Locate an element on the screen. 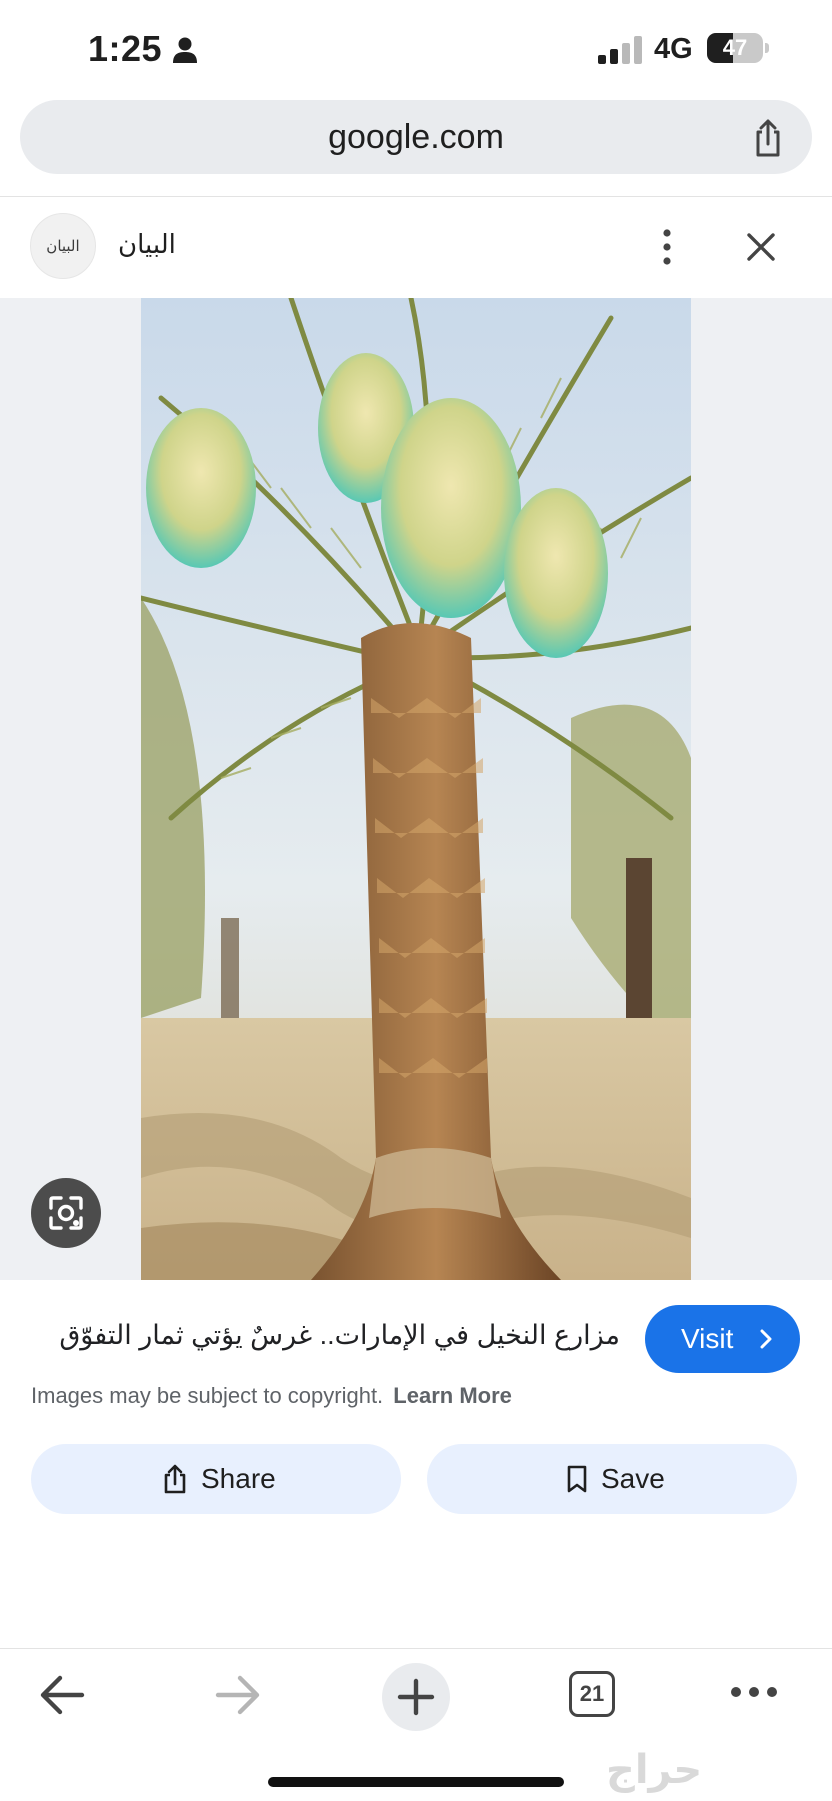 Image resolution: width=832 pixels, height=1801 pixels. tabs-icon: 21 is located at coordinates (592, 1694).